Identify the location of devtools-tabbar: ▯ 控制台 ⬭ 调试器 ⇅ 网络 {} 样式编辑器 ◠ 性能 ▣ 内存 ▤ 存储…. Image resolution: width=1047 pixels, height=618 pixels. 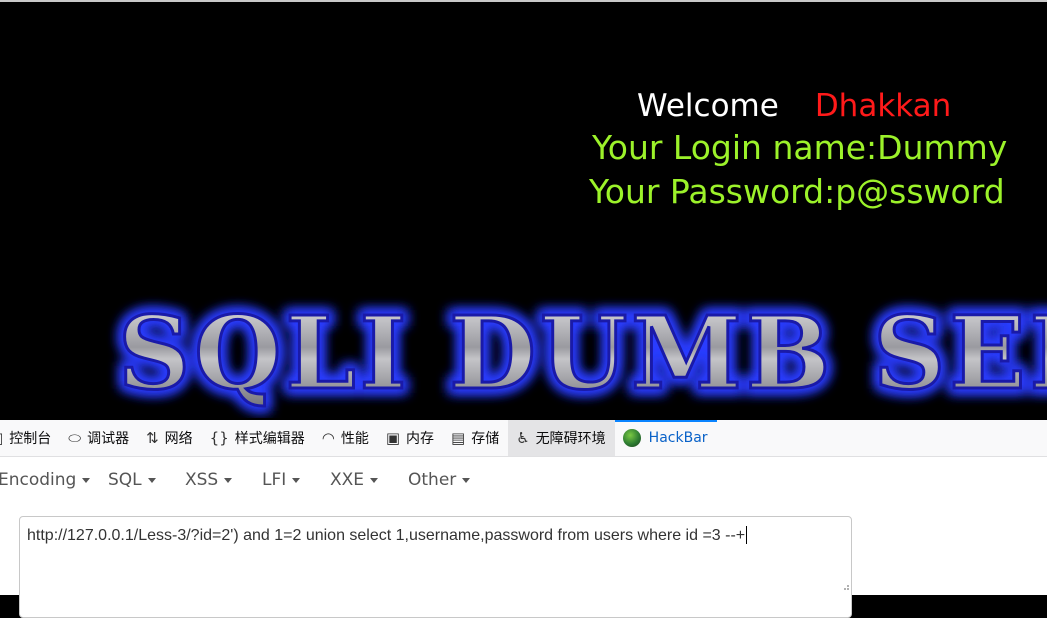
(523, 438).